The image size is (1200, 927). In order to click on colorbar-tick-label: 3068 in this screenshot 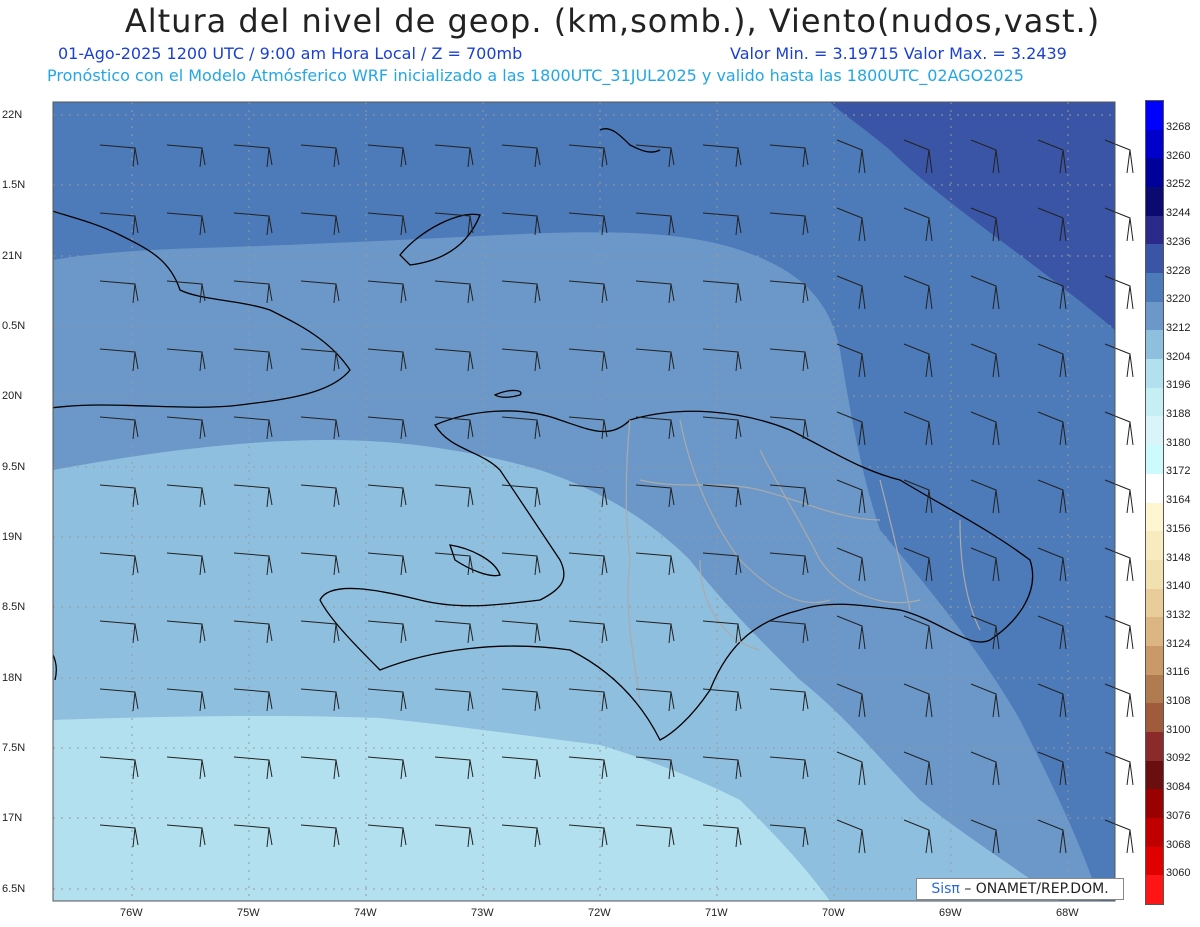, I will do `click(1178, 844)`.